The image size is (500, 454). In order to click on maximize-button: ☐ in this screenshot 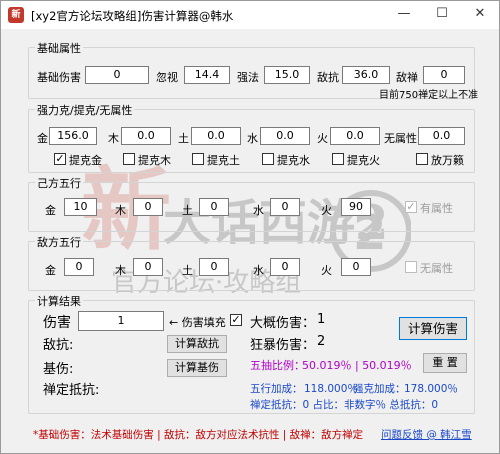, I will do `click(442, 15)`.